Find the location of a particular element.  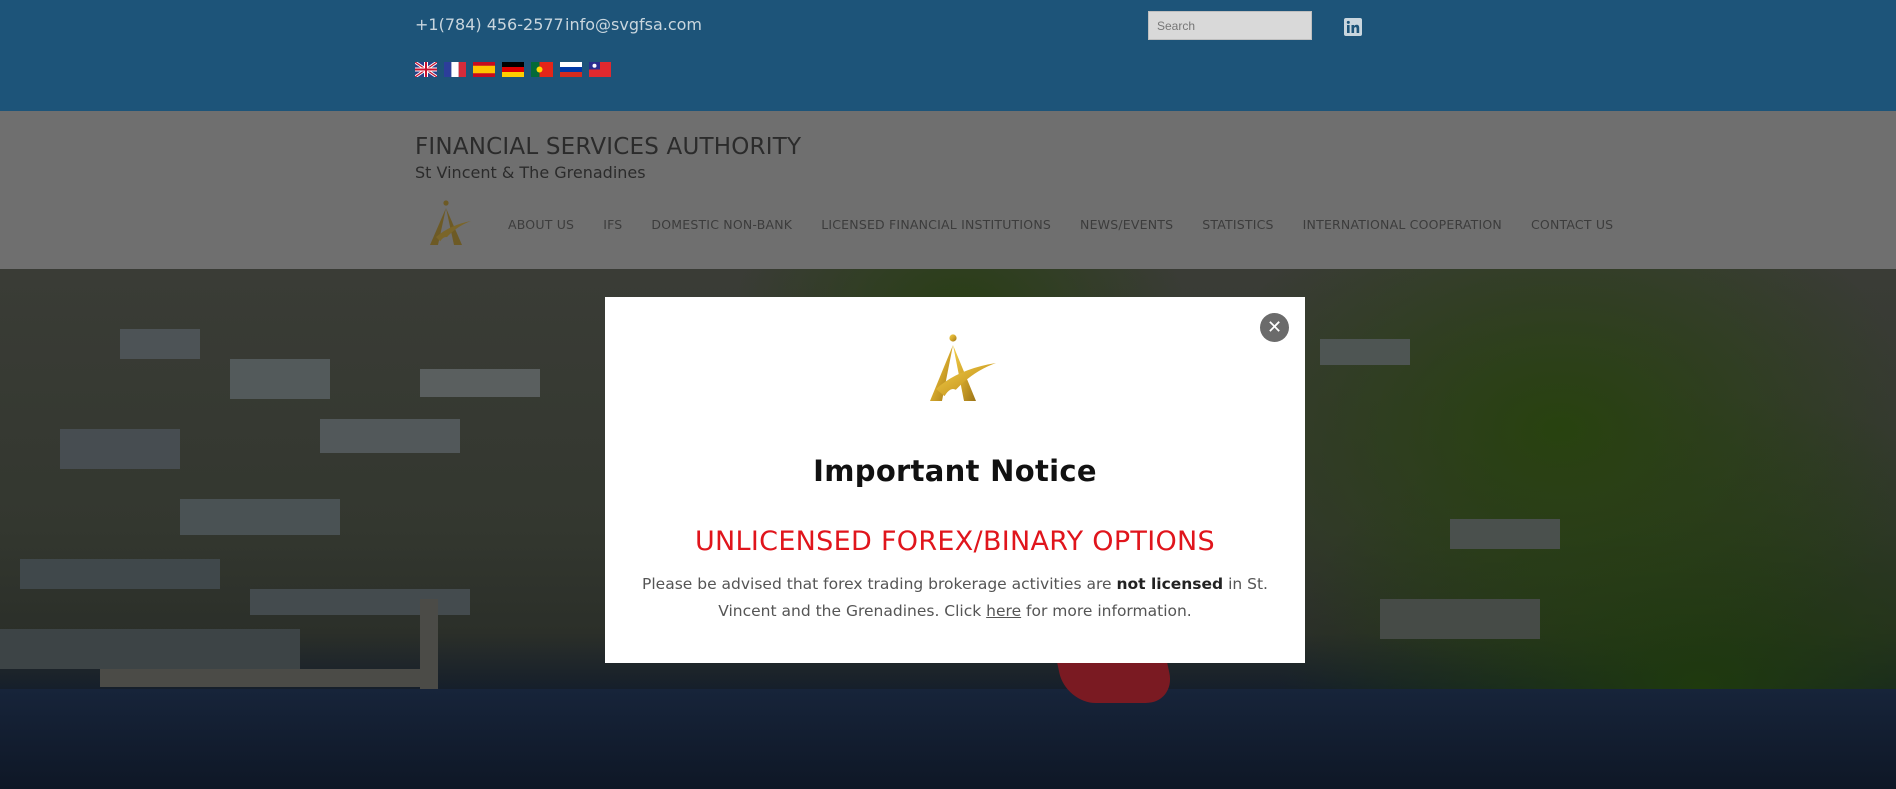

email-link: info@svgfsa.com is located at coordinates (633, 24).